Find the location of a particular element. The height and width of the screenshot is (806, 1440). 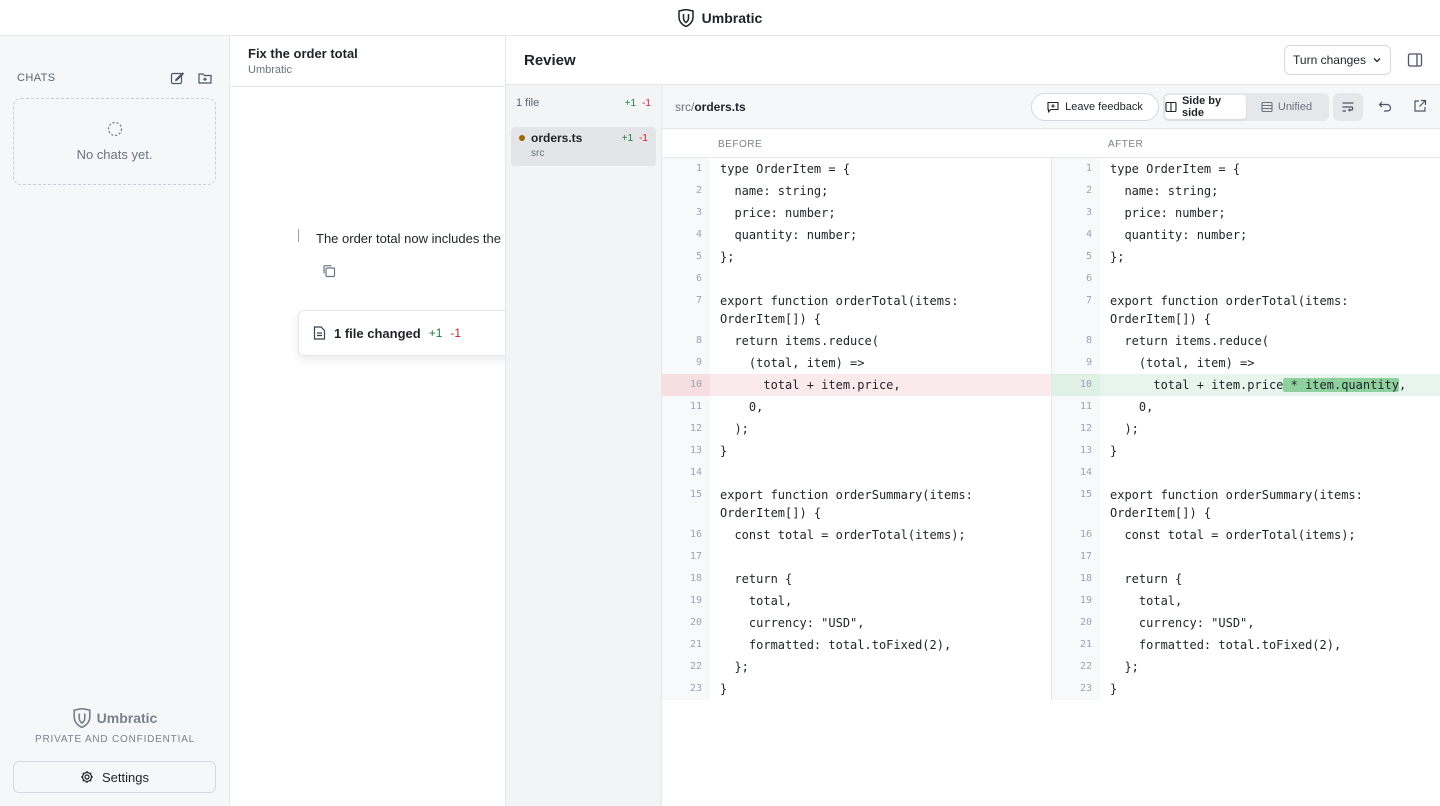

chats-empty-state: No chats yet. is located at coordinates (114, 141).